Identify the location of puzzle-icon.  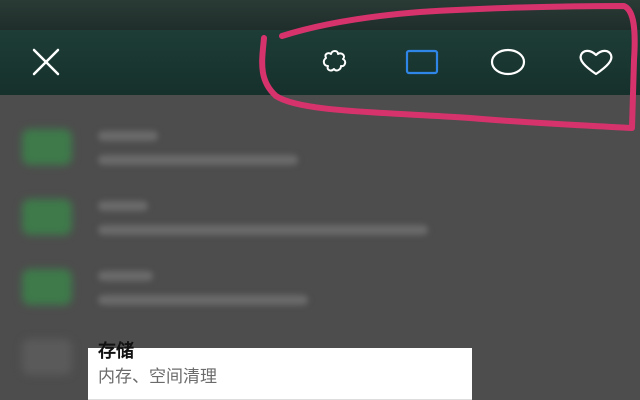
(334, 61).